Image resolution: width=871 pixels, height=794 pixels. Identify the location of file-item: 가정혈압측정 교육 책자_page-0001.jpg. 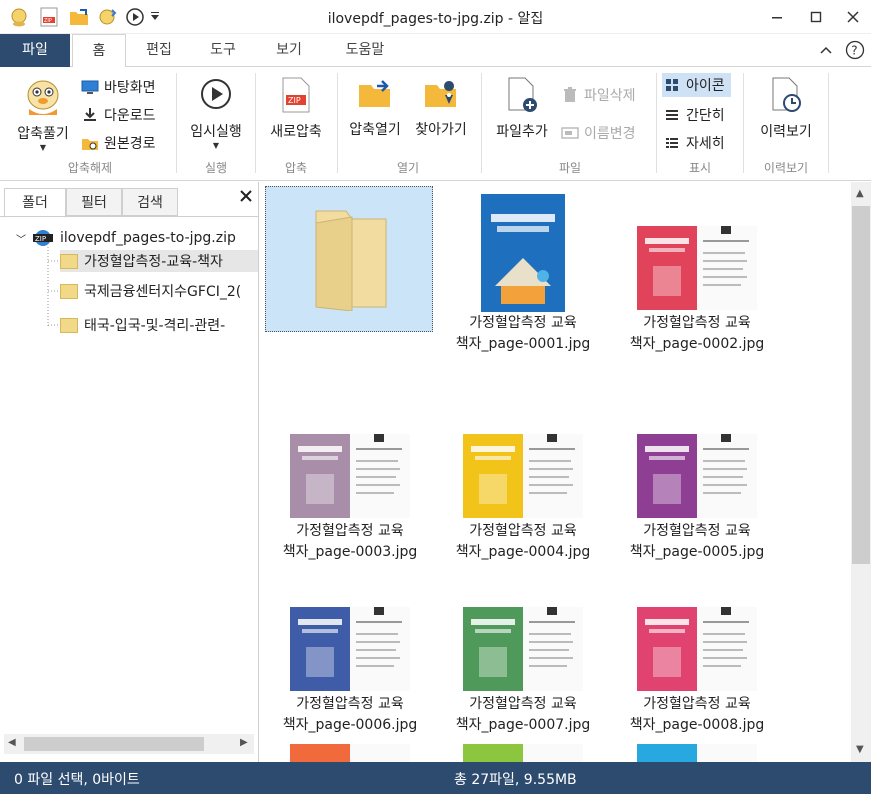
(523, 271).